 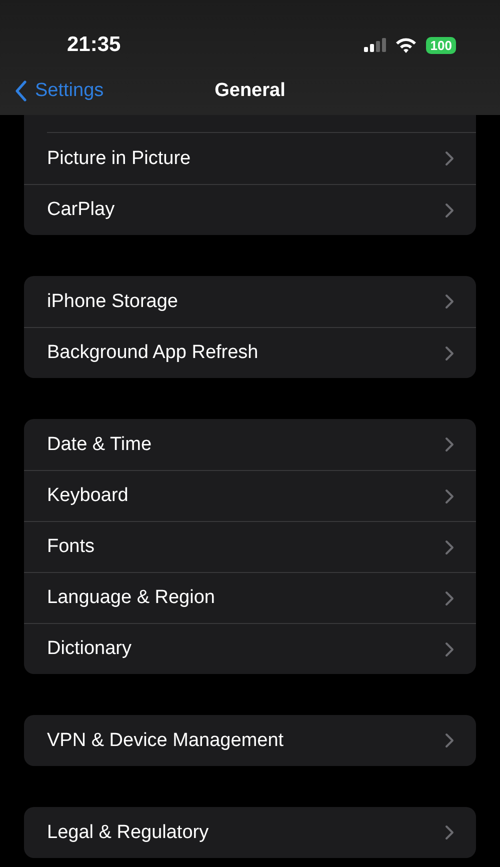 What do you see at coordinates (250, 209) in the screenshot?
I see `settings-row: CarPlay` at bounding box center [250, 209].